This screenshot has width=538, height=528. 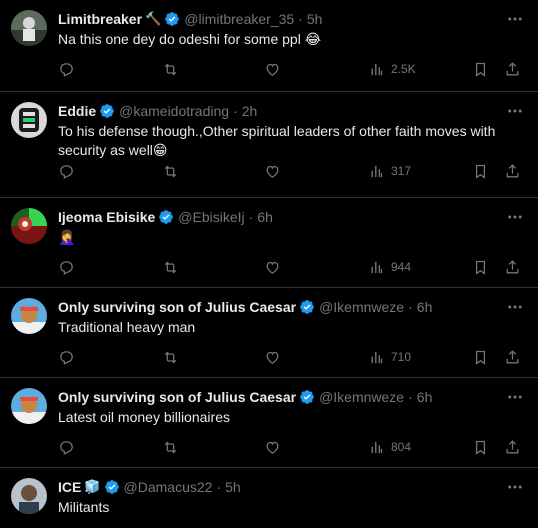 What do you see at coordinates (106, 217) in the screenshot?
I see `display-name: Ijeoma Ebisike` at bounding box center [106, 217].